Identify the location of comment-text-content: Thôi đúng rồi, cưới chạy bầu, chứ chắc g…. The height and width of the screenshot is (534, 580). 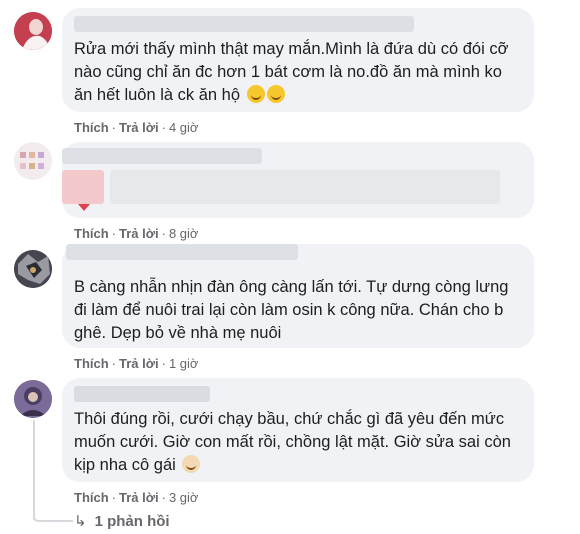
(295, 442).